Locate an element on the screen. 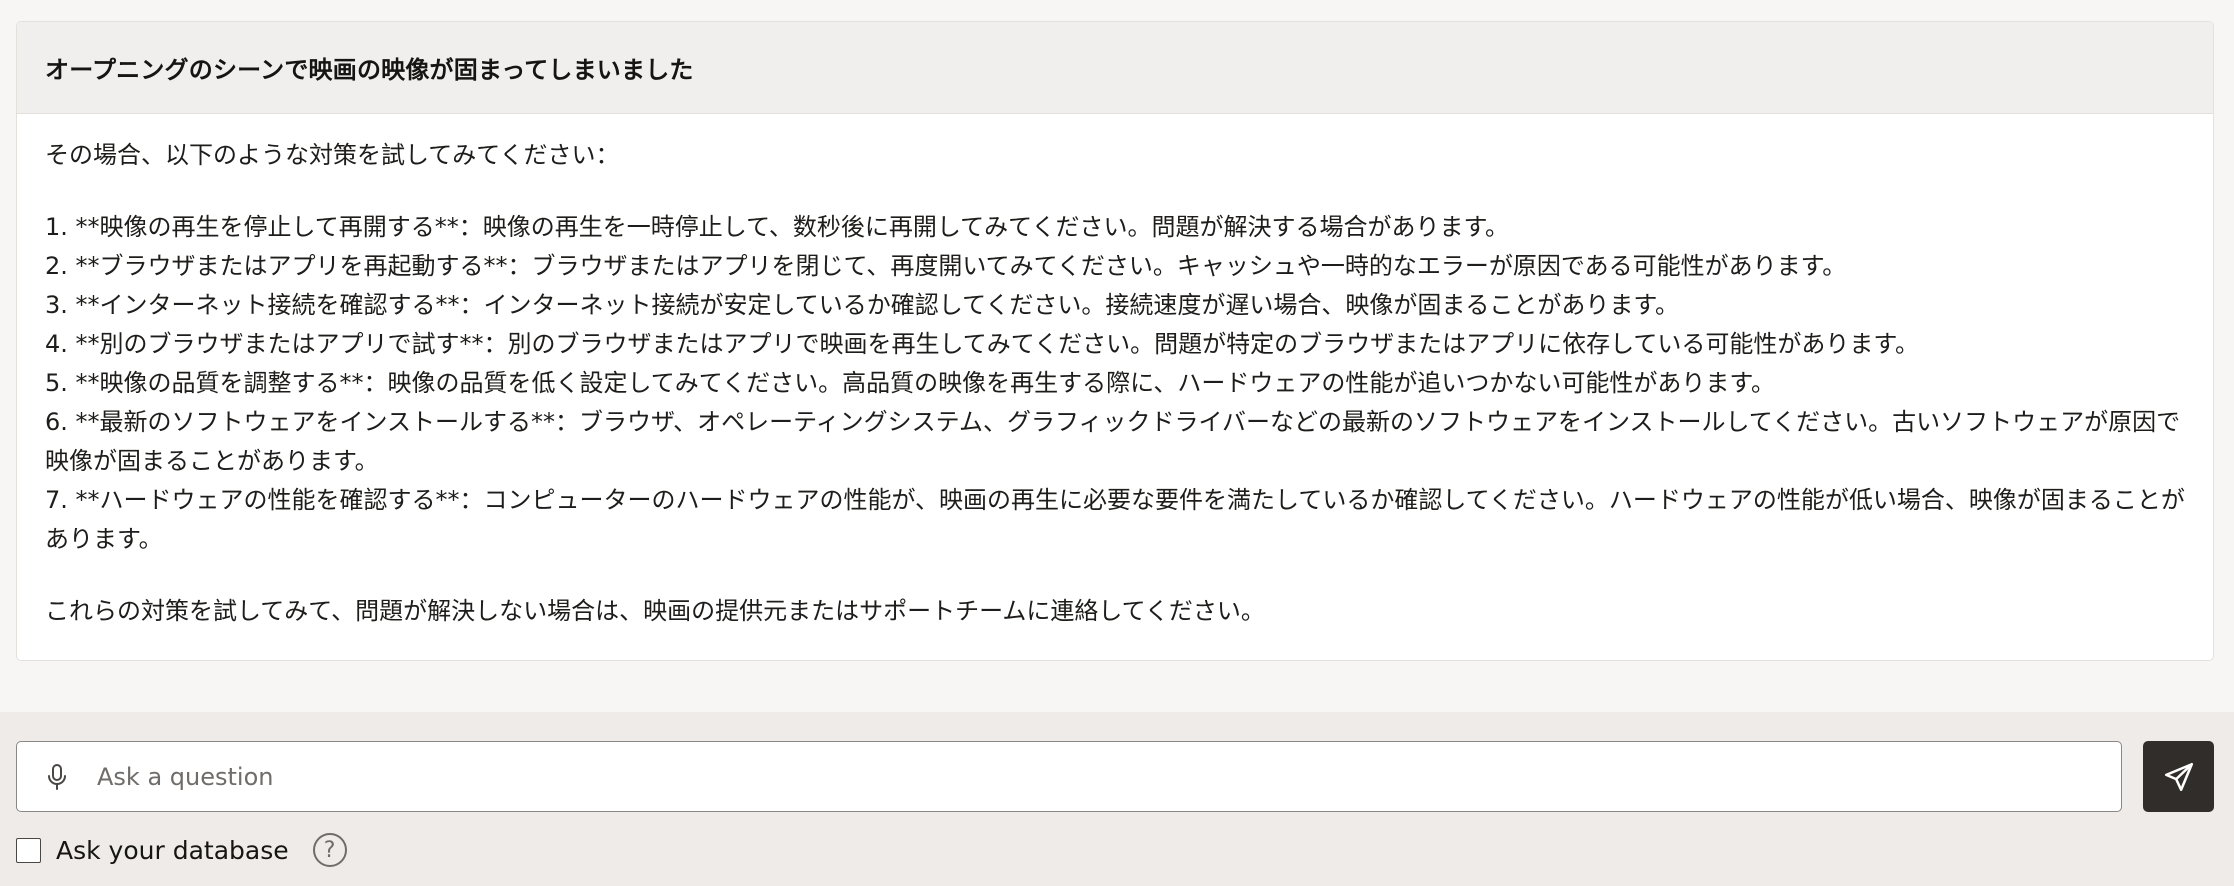  paper-plane-icon is located at coordinates (2178, 776).